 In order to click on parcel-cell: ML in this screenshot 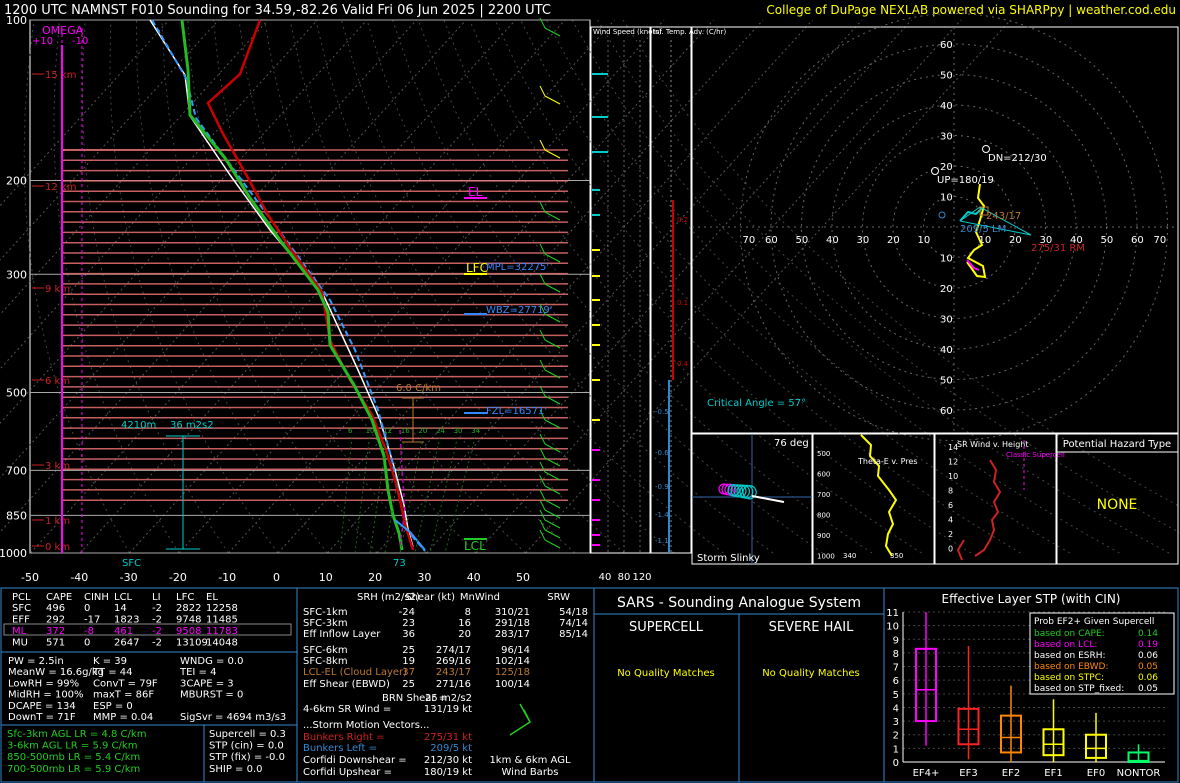, I will do `click(19, 631)`.